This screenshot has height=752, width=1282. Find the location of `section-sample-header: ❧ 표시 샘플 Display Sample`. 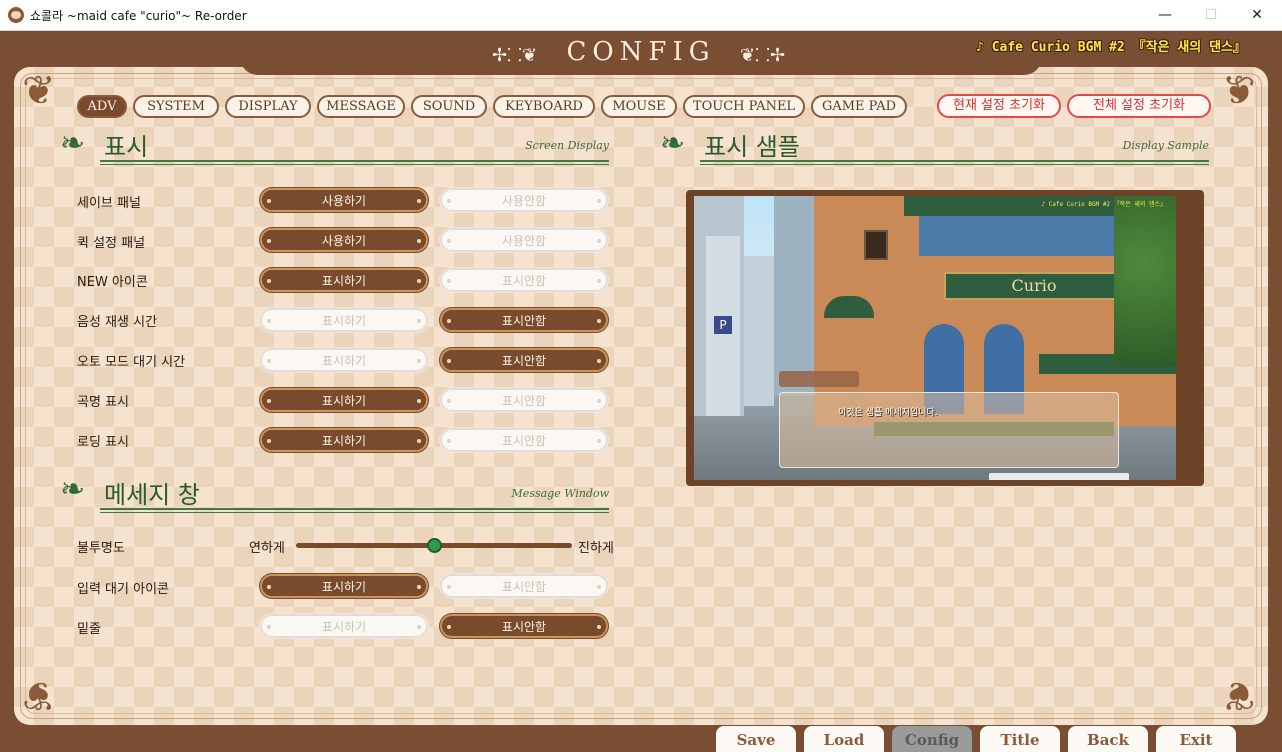

section-sample-header: ❧ 표시 샘플 Display Sample is located at coordinates (934, 148).